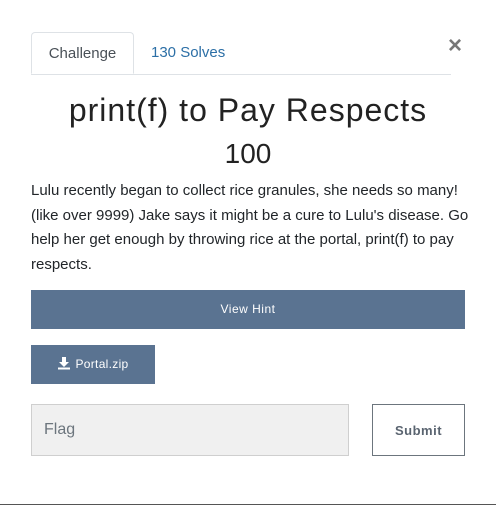 This screenshot has height=505, width=496. What do you see at coordinates (248, 110) in the screenshot?
I see `challenge-title: print(f) to Pay Respects` at bounding box center [248, 110].